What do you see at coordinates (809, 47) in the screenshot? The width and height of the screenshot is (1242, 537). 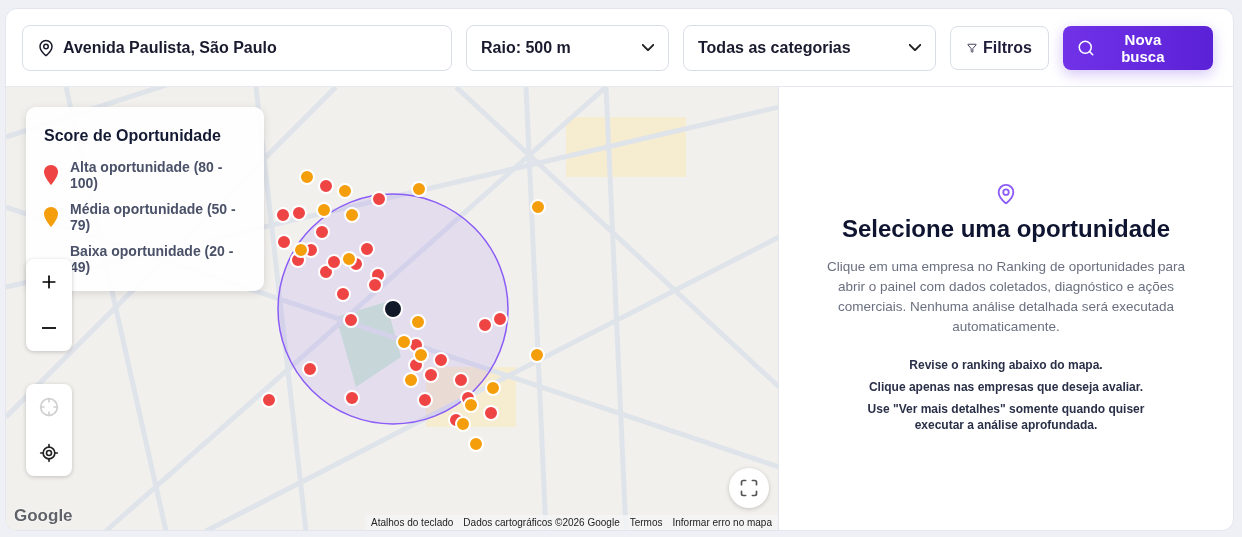 I see `category-select: Todas as categorias` at bounding box center [809, 47].